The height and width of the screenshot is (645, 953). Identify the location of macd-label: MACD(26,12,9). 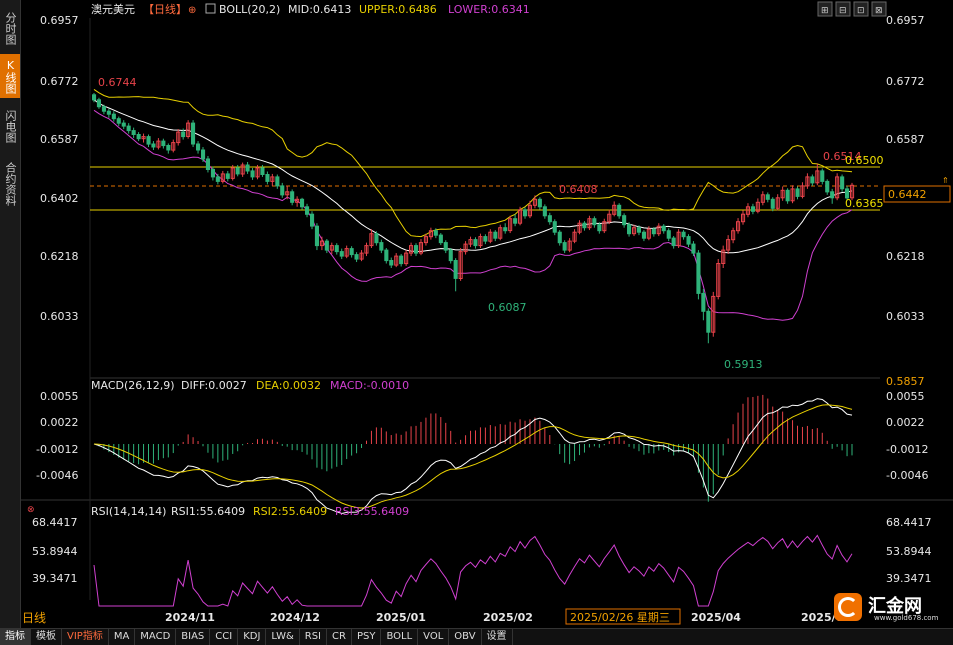
(133, 385).